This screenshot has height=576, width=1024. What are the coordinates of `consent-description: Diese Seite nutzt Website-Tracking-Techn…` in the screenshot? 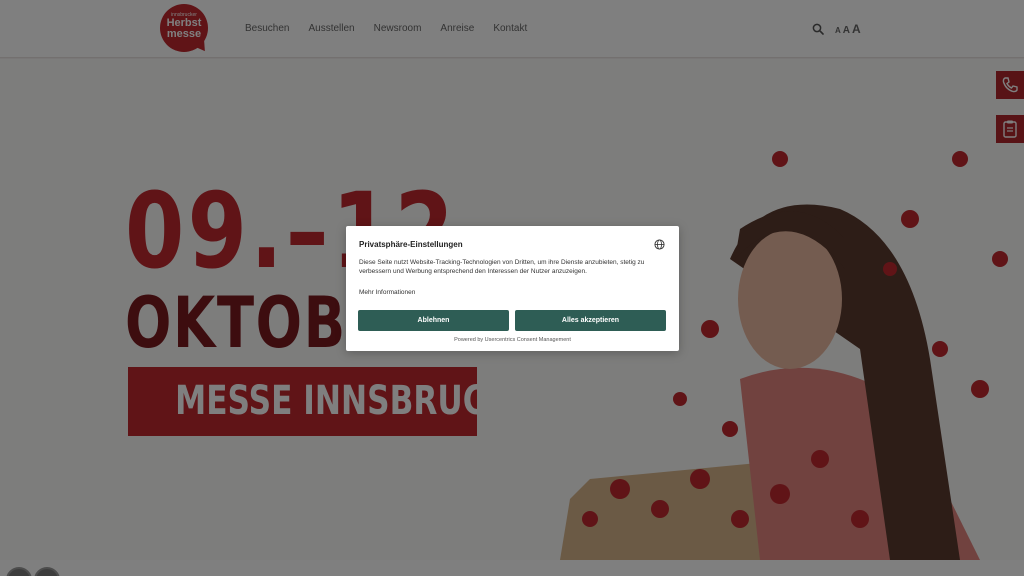 It's located at (502, 267).